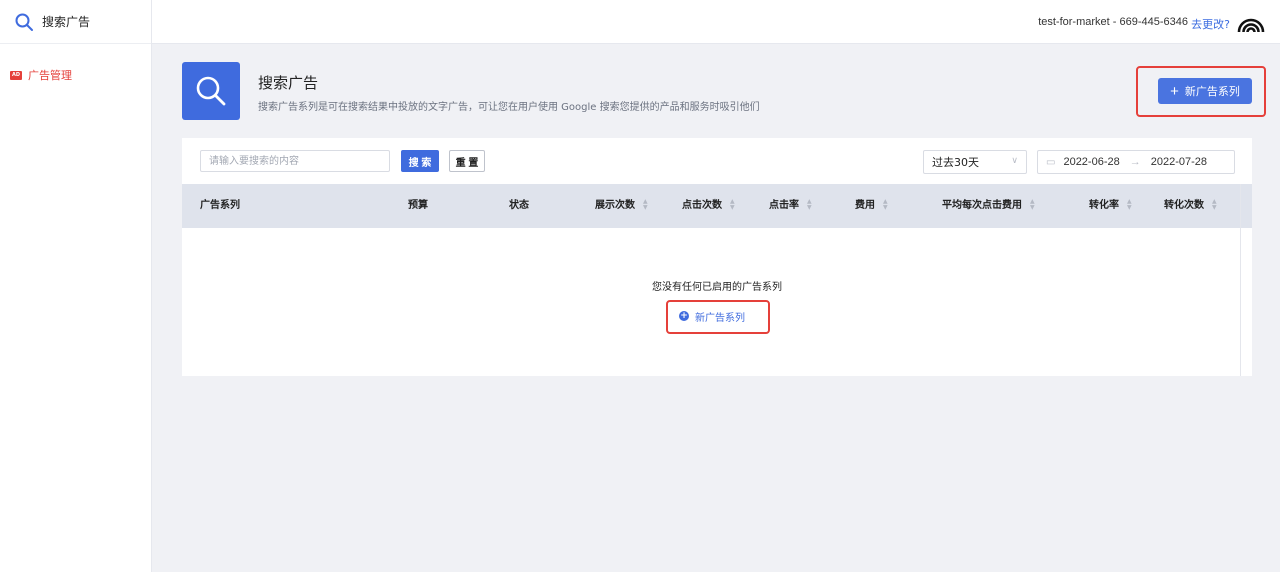 The height and width of the screenshot is (572, 1280). Describe the element at coordinates (420, 161) in the screenshot. I see `search-button: 搜 索` at that location.